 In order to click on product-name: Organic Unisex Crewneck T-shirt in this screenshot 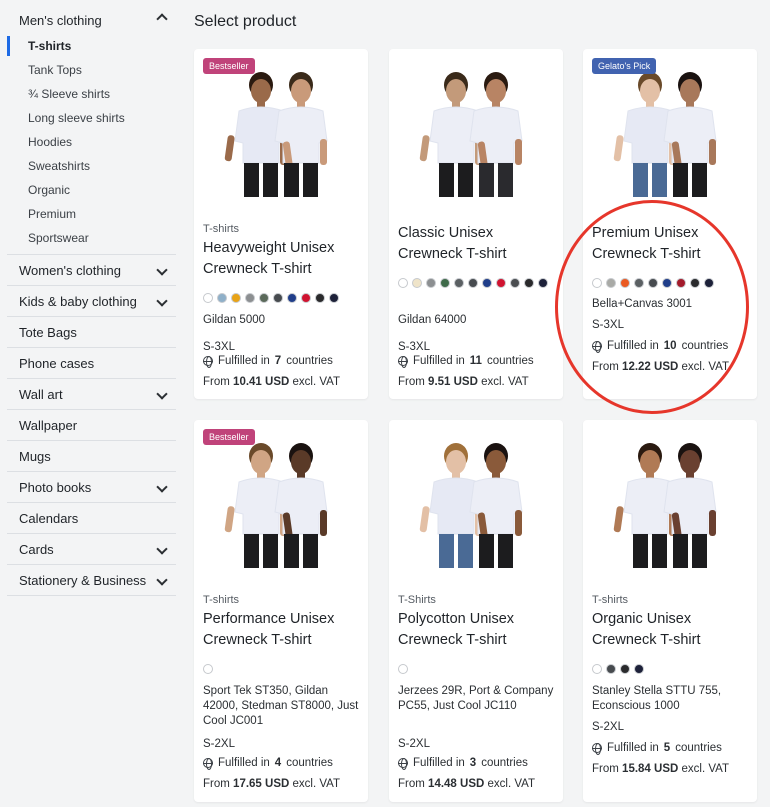, I will do `click(646, 629)`.